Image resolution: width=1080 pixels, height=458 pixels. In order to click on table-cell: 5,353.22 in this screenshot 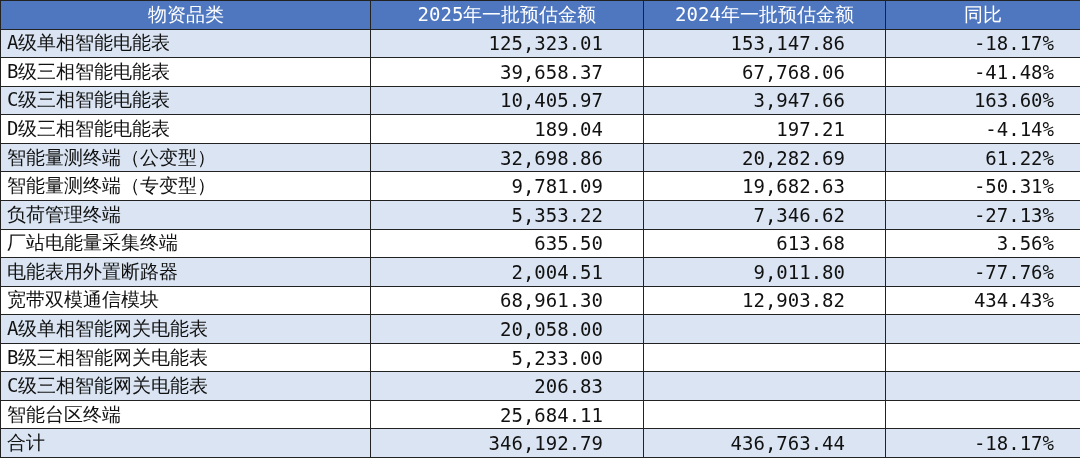, I will do `click(507, 215)`.